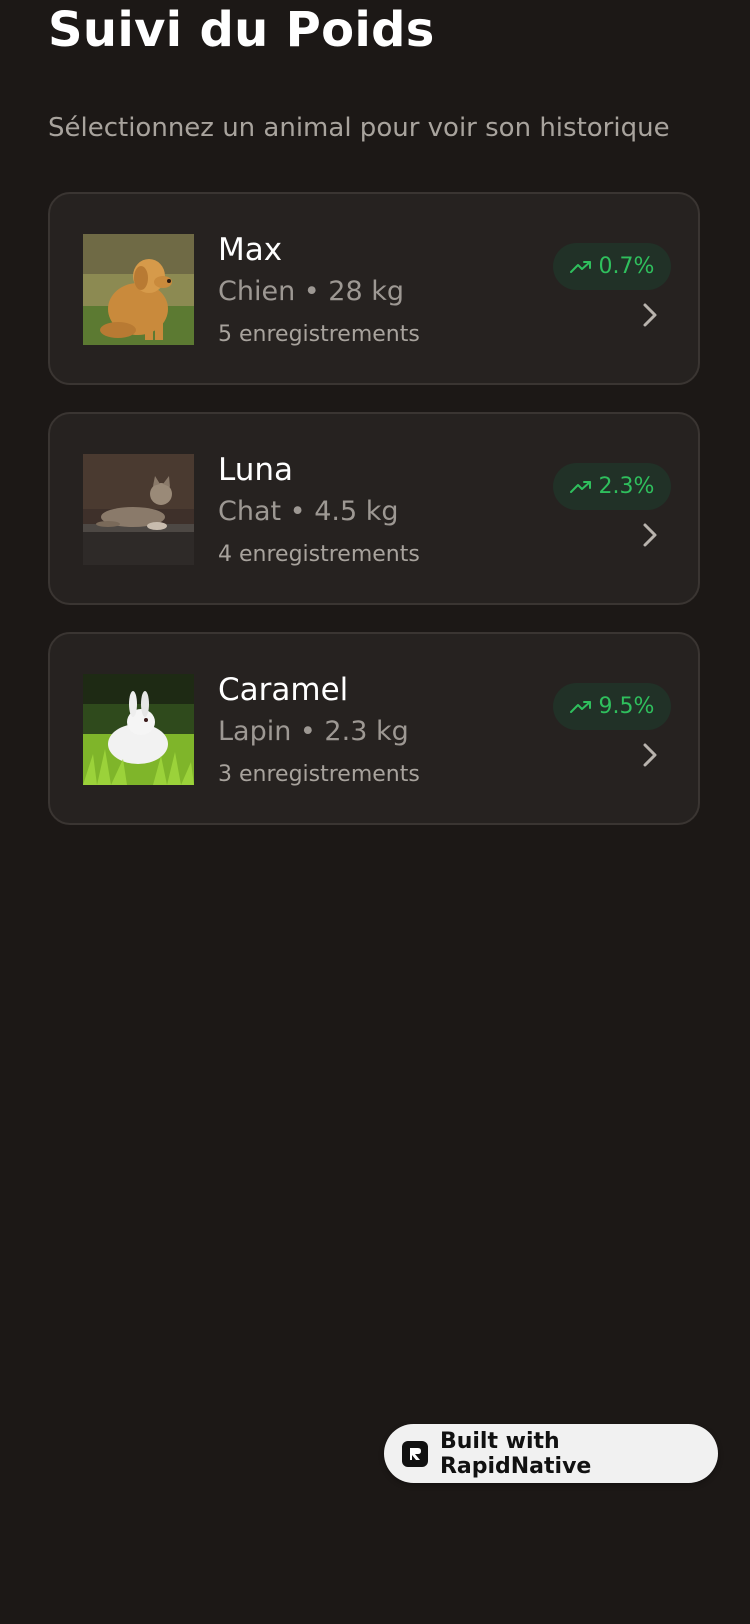  What do you see at coordinates (313, 731) in the screenshot?
I see `pet-species-weight: Lapin • 2.3 kg` at bounding box center [313, 731].